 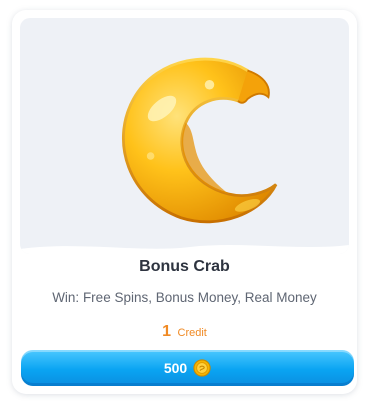 I want to click on credit-info: 1 Credit, so click(x=184, y=332).